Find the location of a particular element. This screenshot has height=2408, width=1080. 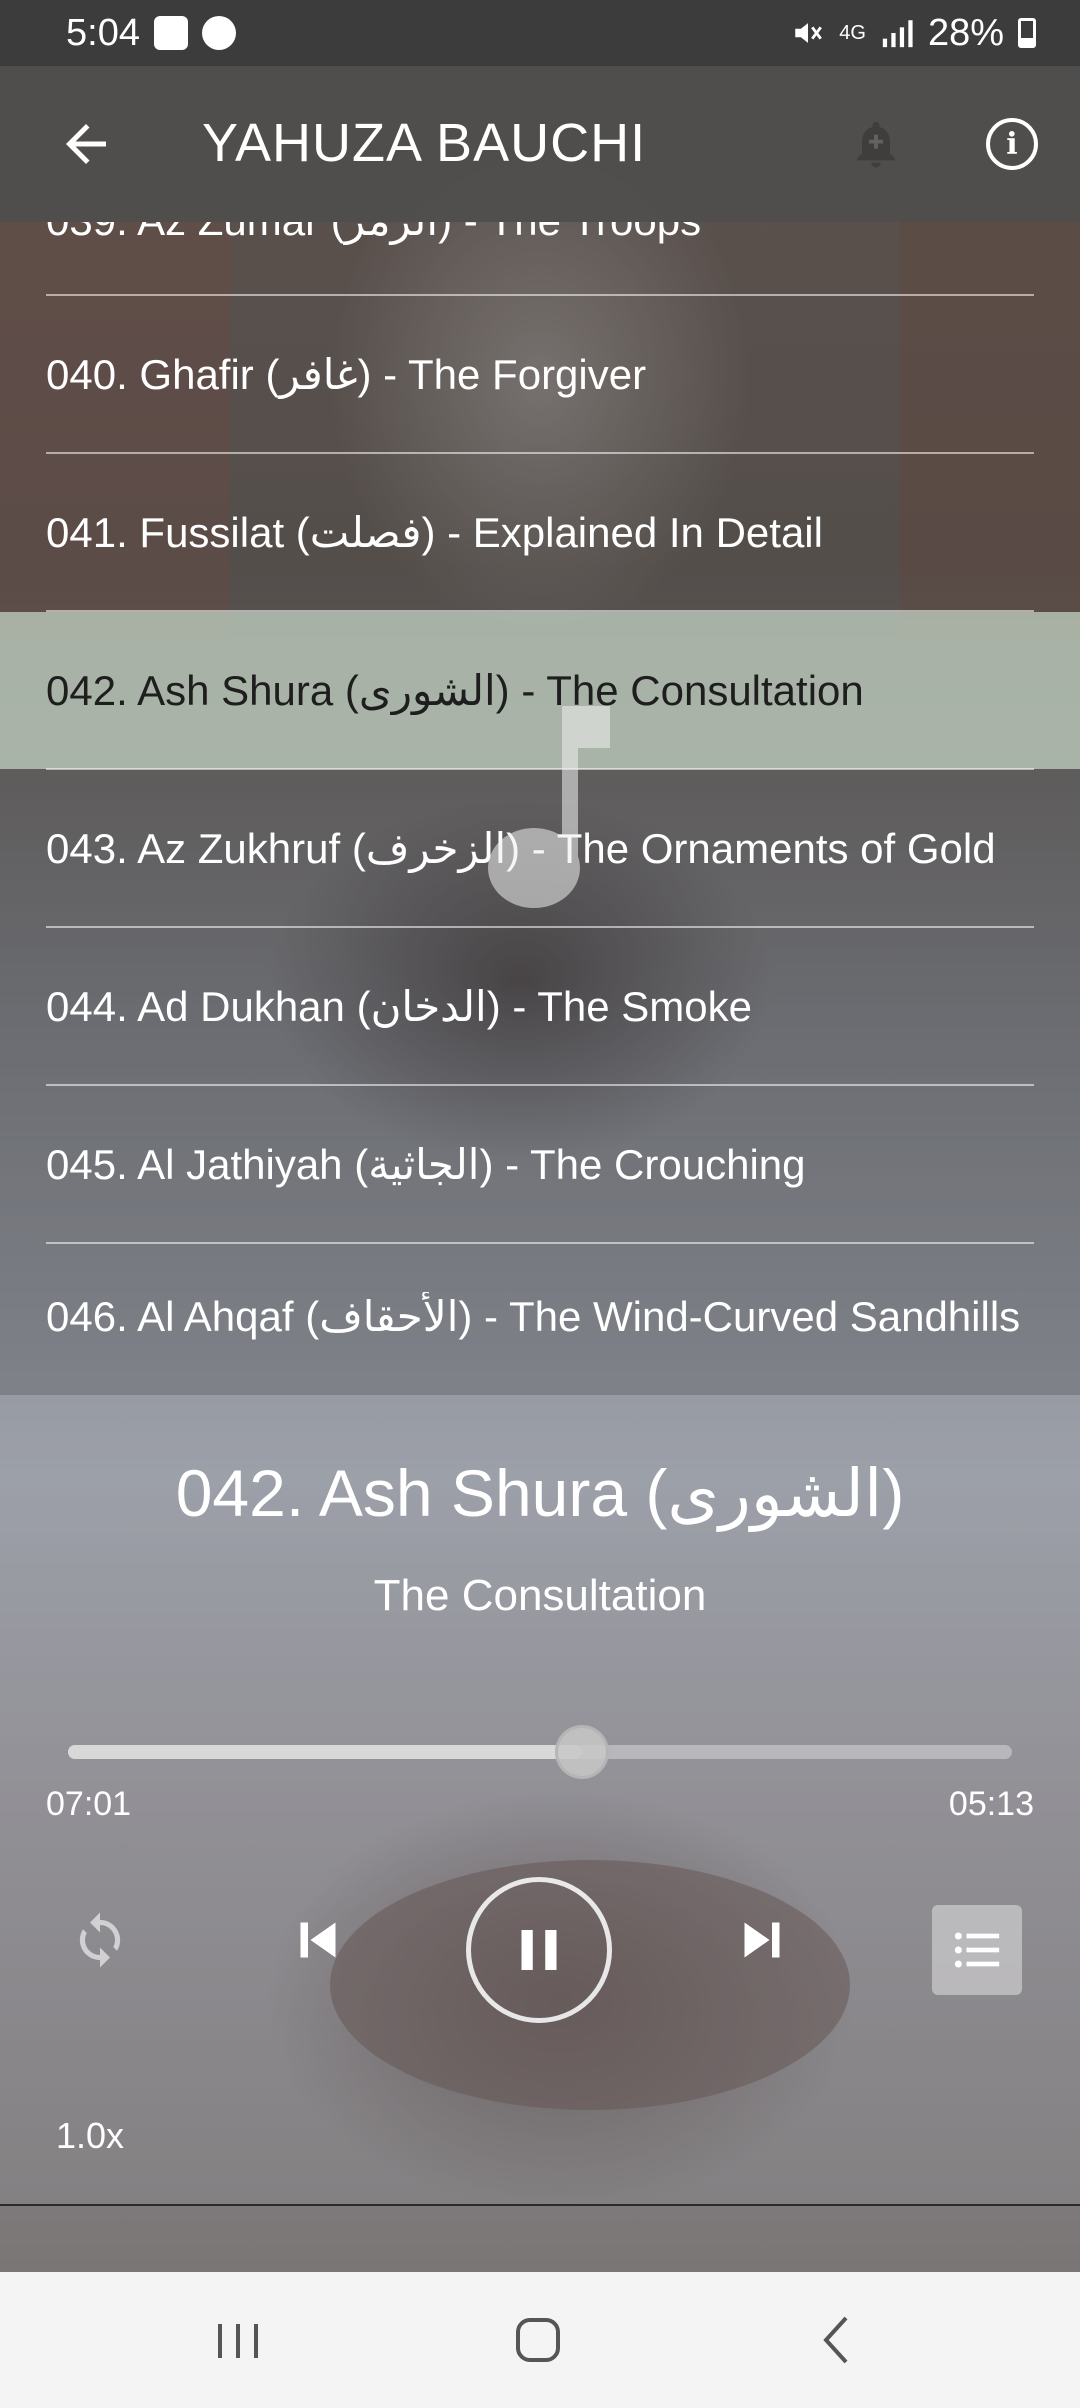

system-back-button is located at coordinates (838, 2340).